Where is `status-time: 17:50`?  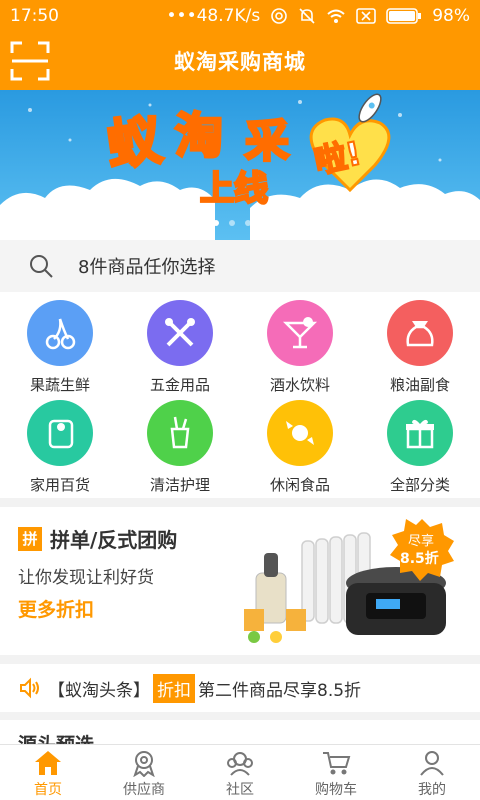
status-time: 17:50 is located at coordinates (34, 16).